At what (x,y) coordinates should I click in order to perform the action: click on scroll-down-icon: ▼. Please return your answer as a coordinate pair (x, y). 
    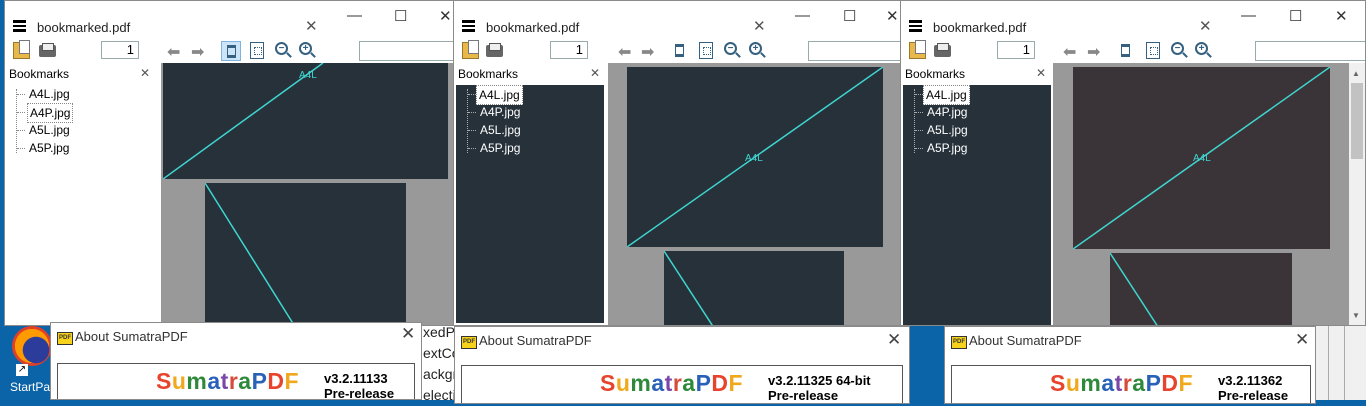
    Looking at the image, I should click on (1356, 315).